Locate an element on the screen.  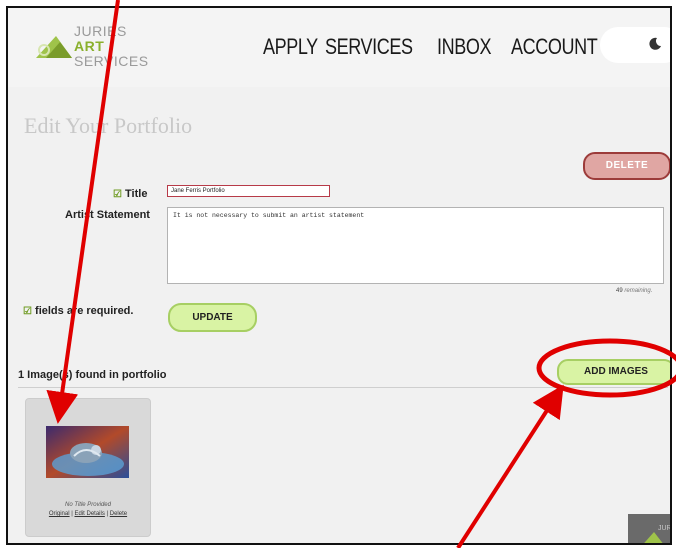
nav-account: ACCOUNT is located at coordinates (554, 47).